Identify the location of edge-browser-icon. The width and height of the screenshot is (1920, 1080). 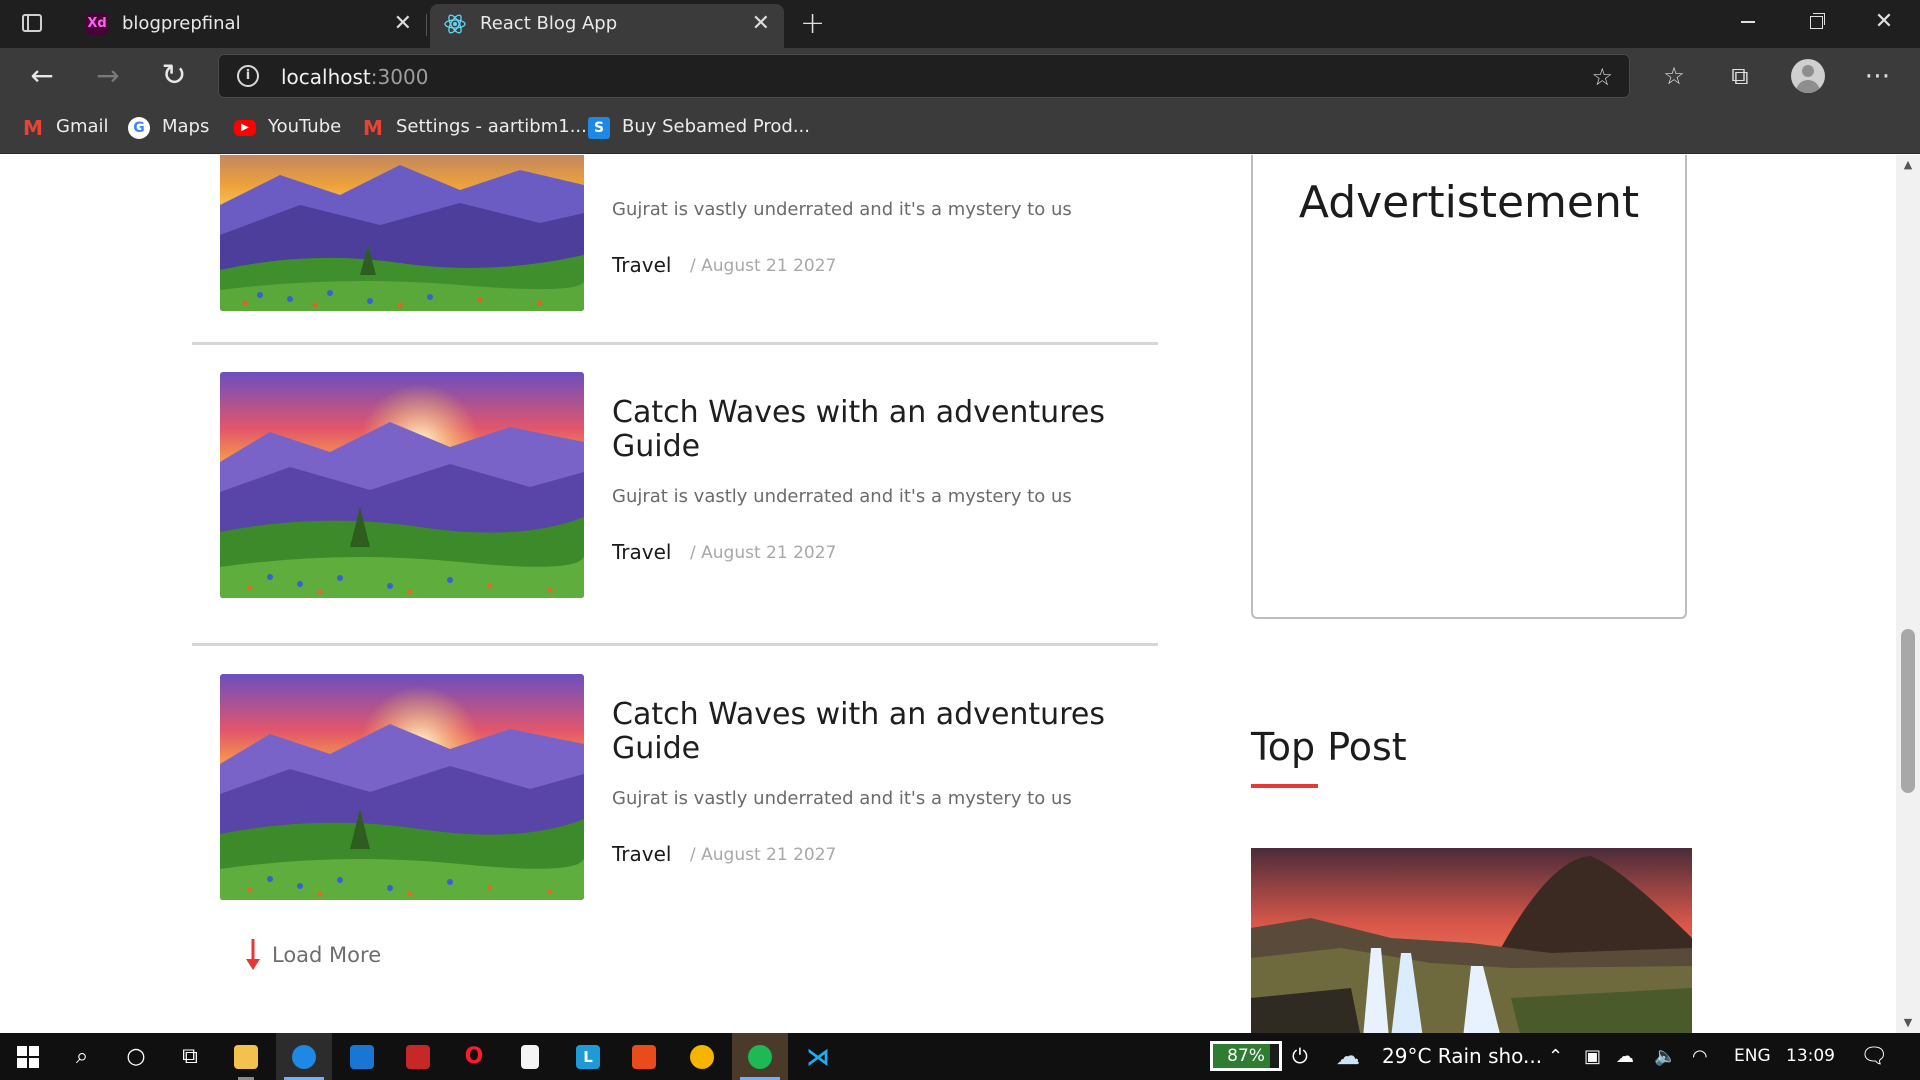
(304, 1056).